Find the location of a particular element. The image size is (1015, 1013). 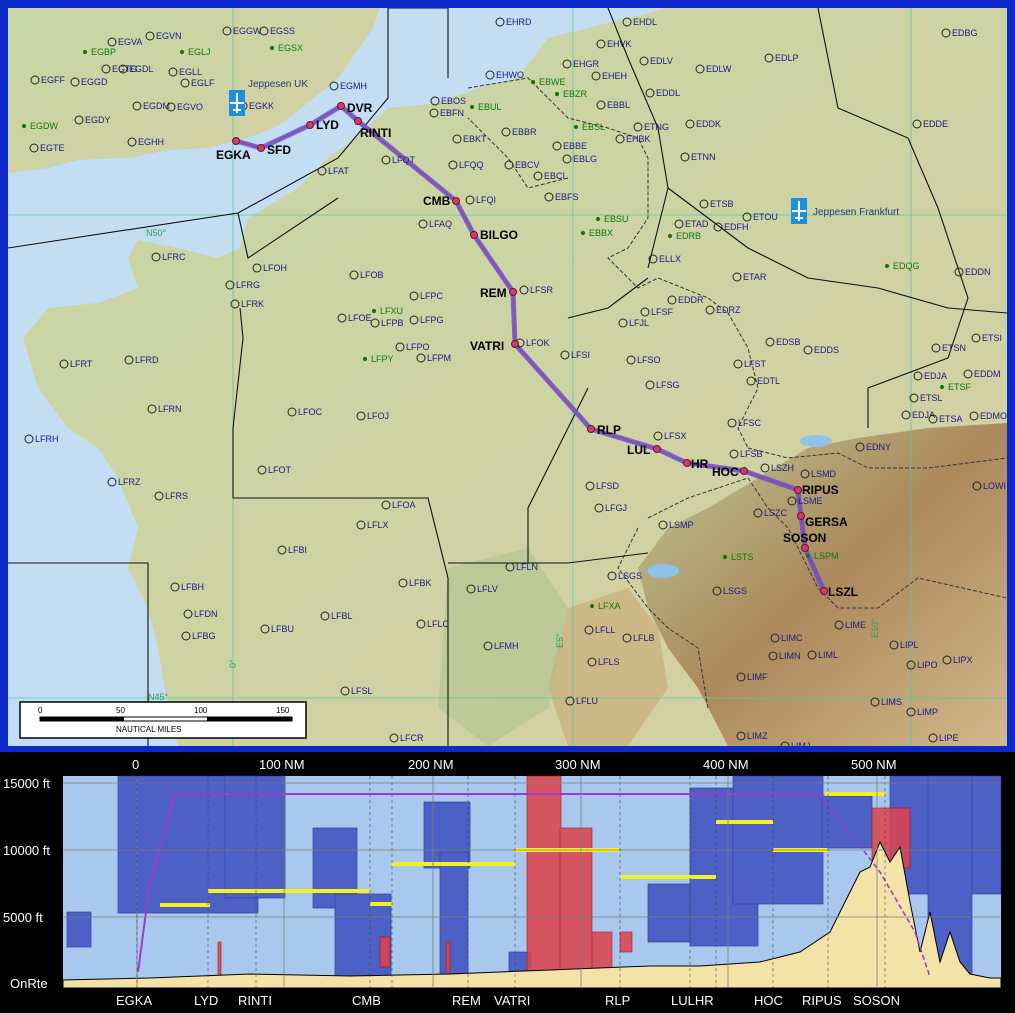

wpt-label-rinti: RINTI is located at coordinates (255, 1000).